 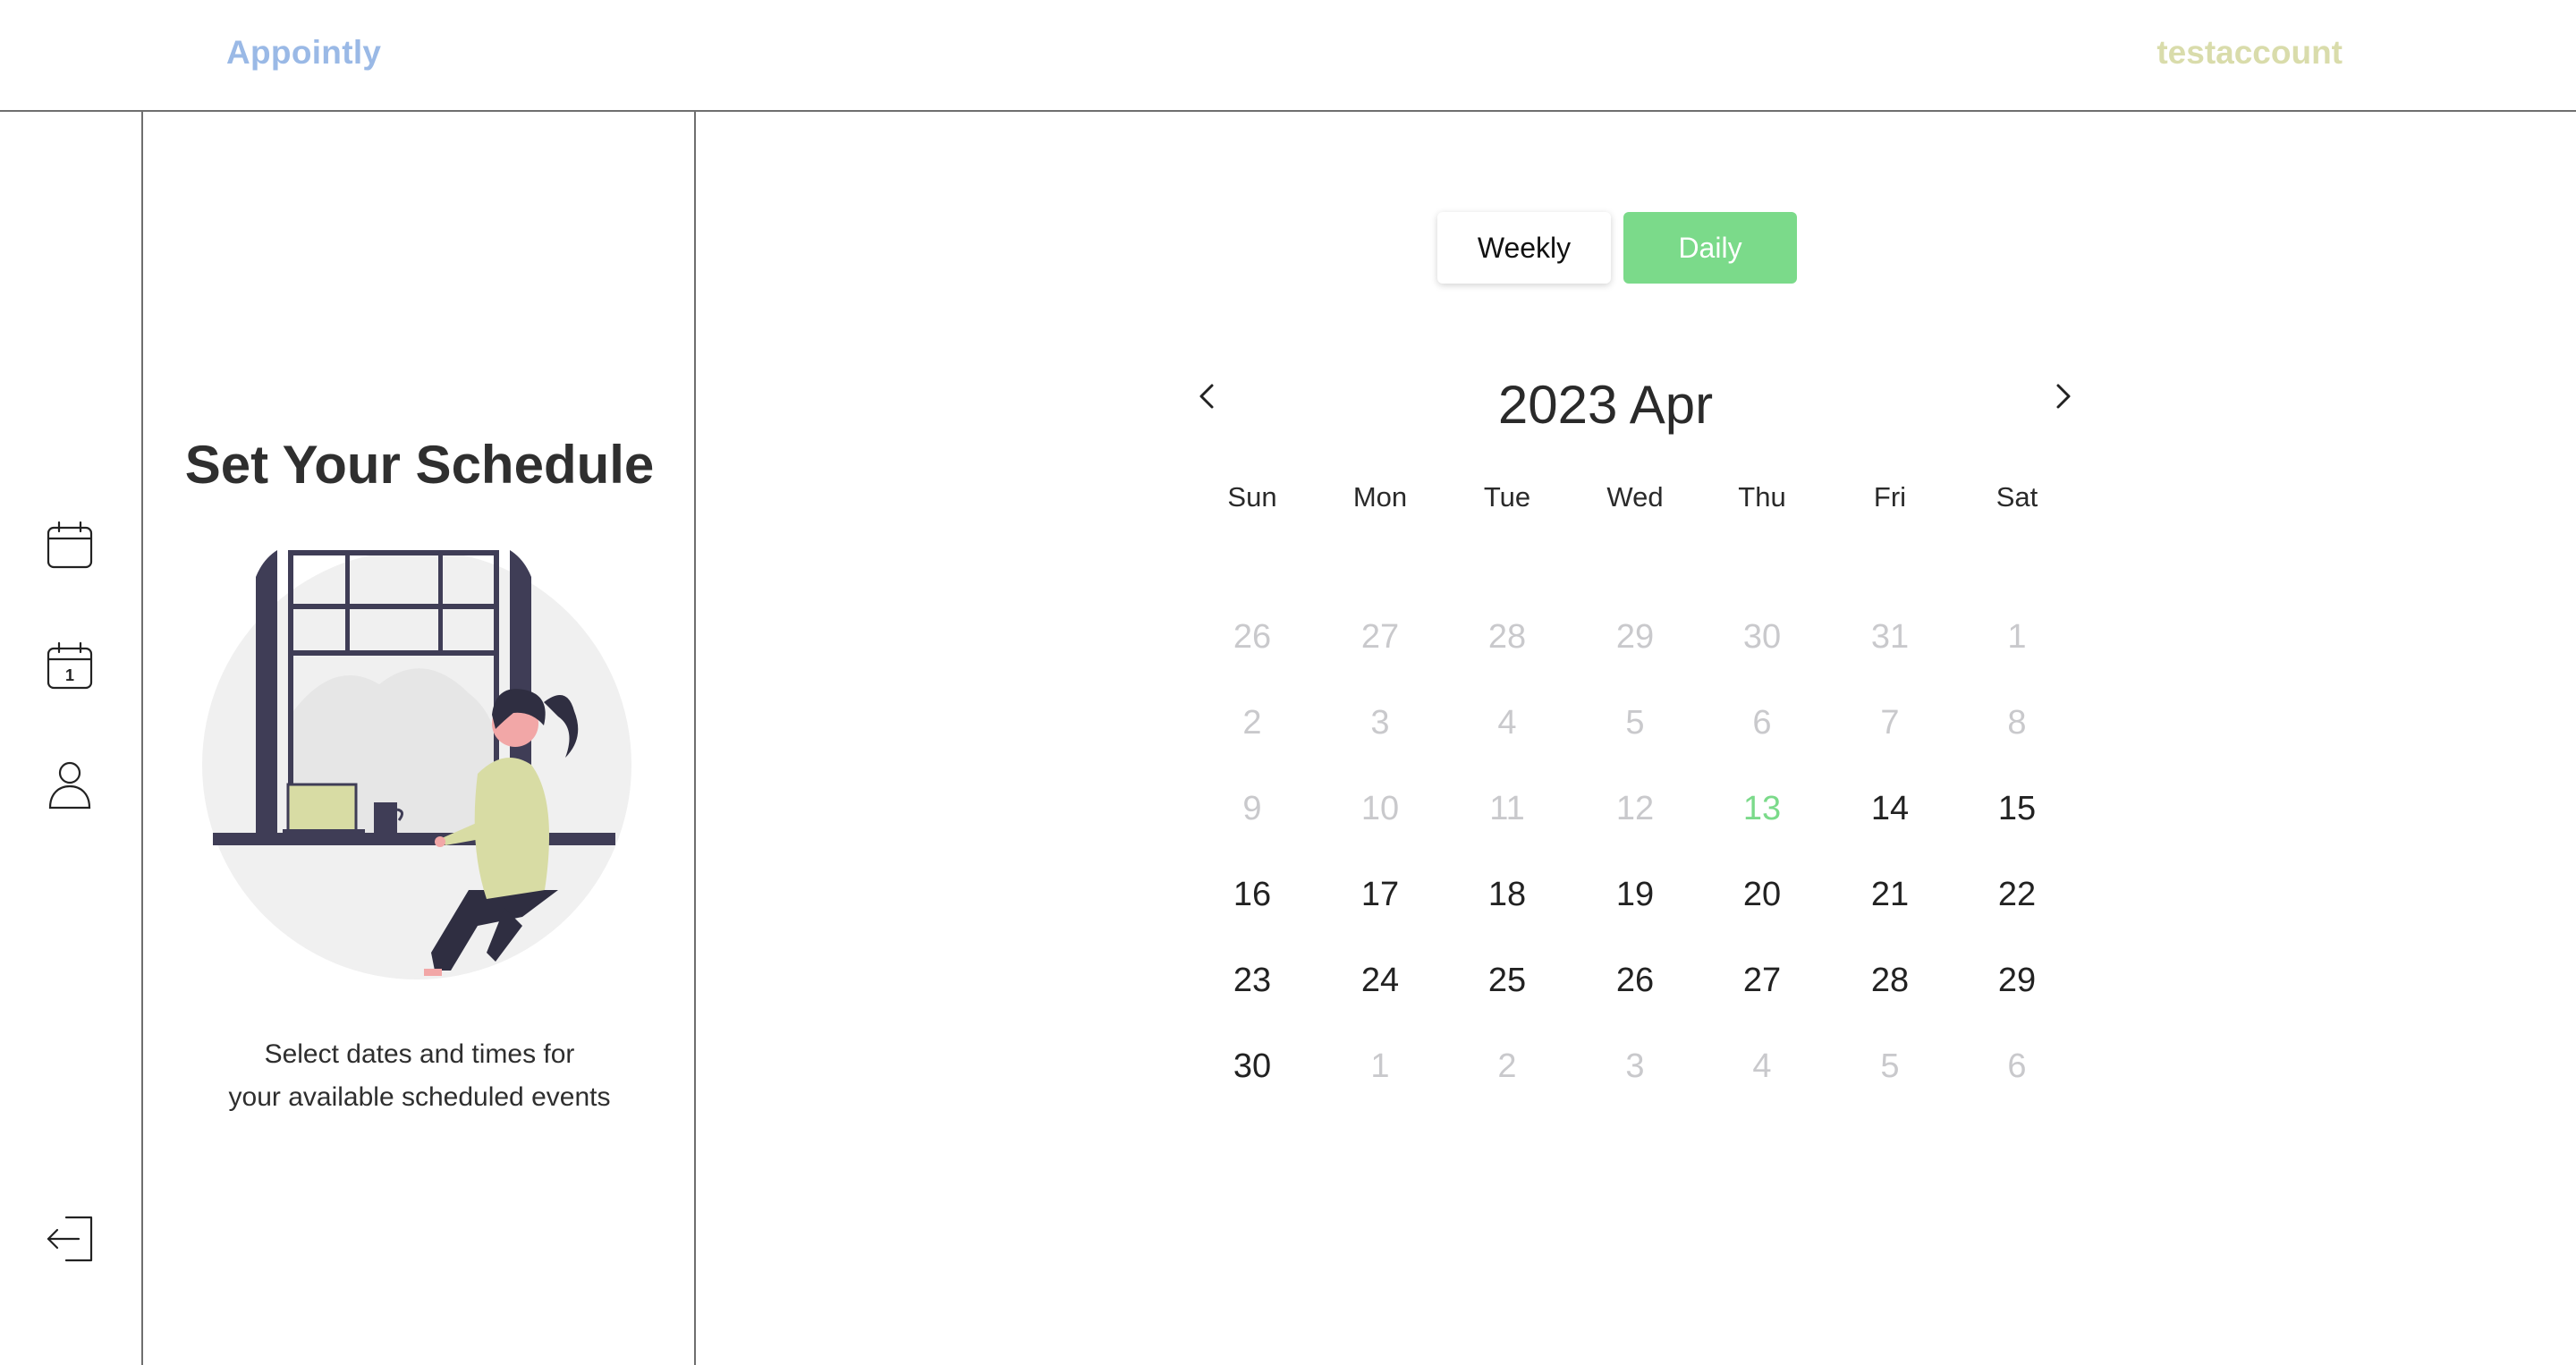 What do you see at coordinates (1507, 981) in the screenshot?
I see `calendar-day: 25` at bounding box center [1507, 981].